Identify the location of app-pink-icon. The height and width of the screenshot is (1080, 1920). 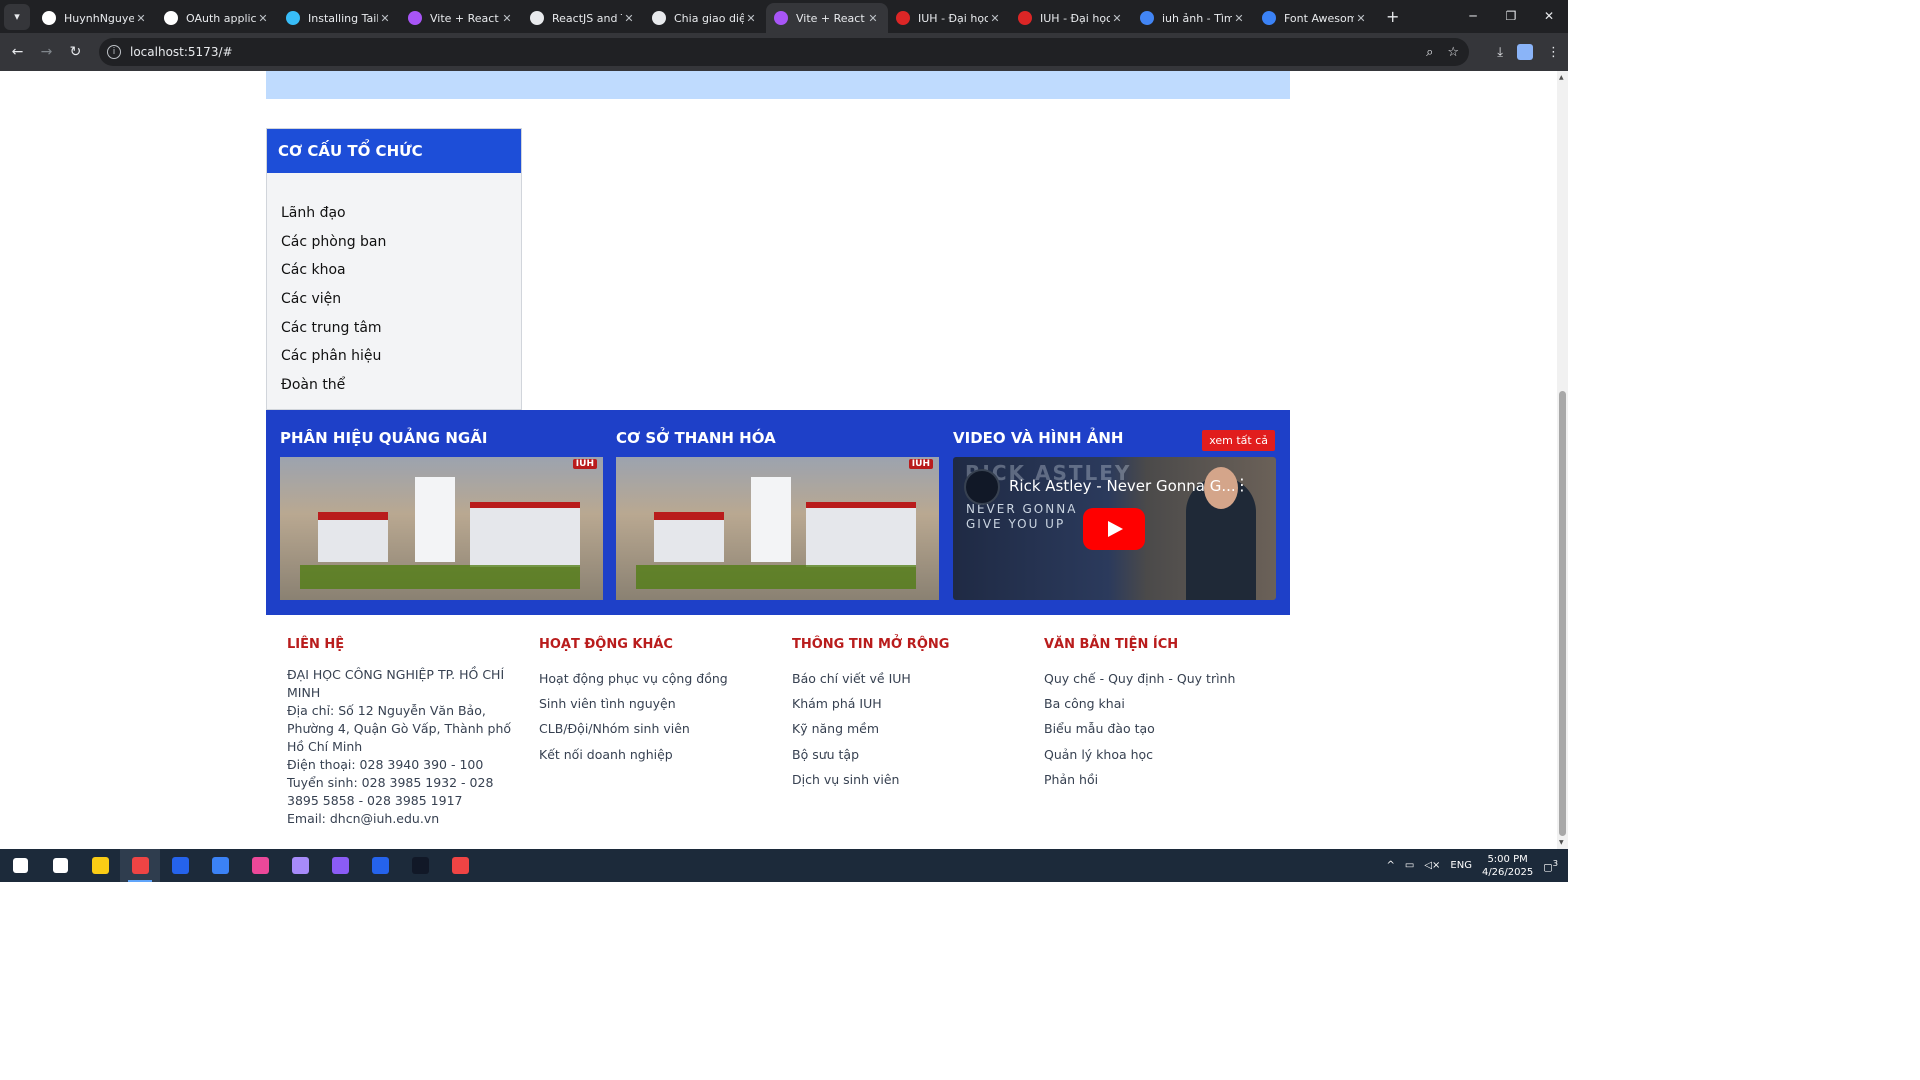
(260, 865).